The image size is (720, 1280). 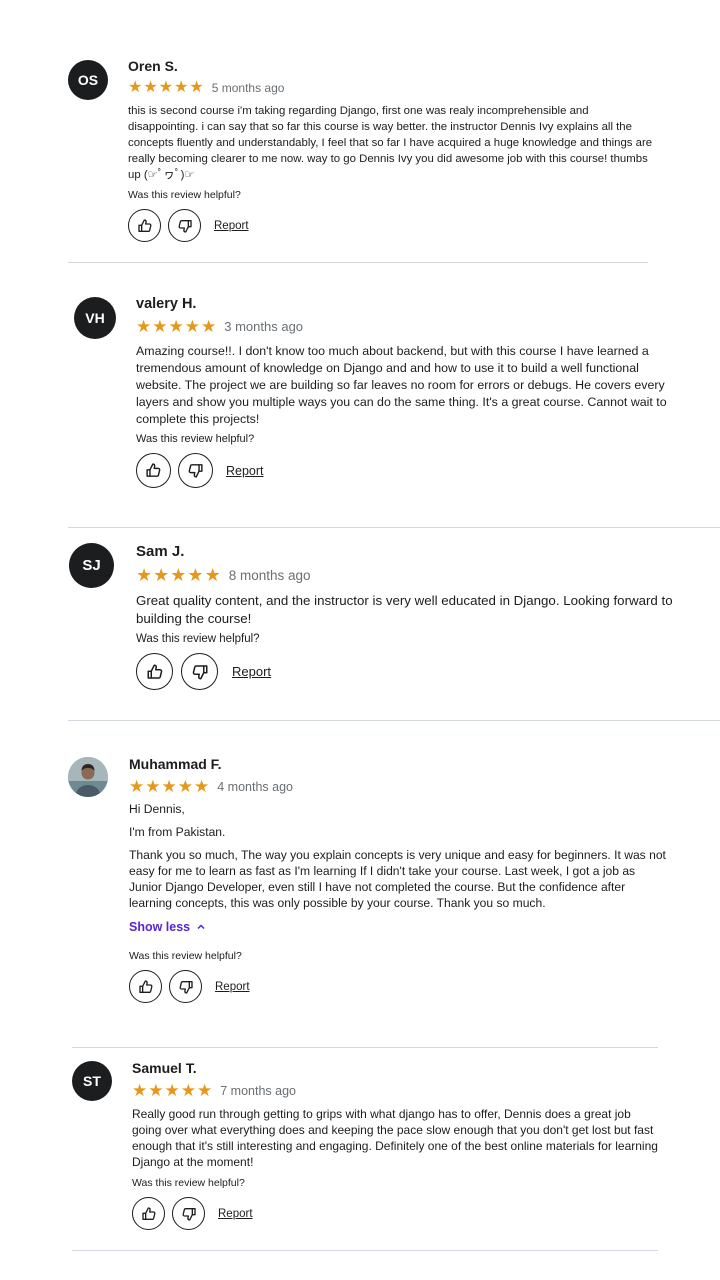 What do you see at coordinates (248, 88) in the screenshot?
I see `review-date: 5 months ago` at bounding box center [248, 88].